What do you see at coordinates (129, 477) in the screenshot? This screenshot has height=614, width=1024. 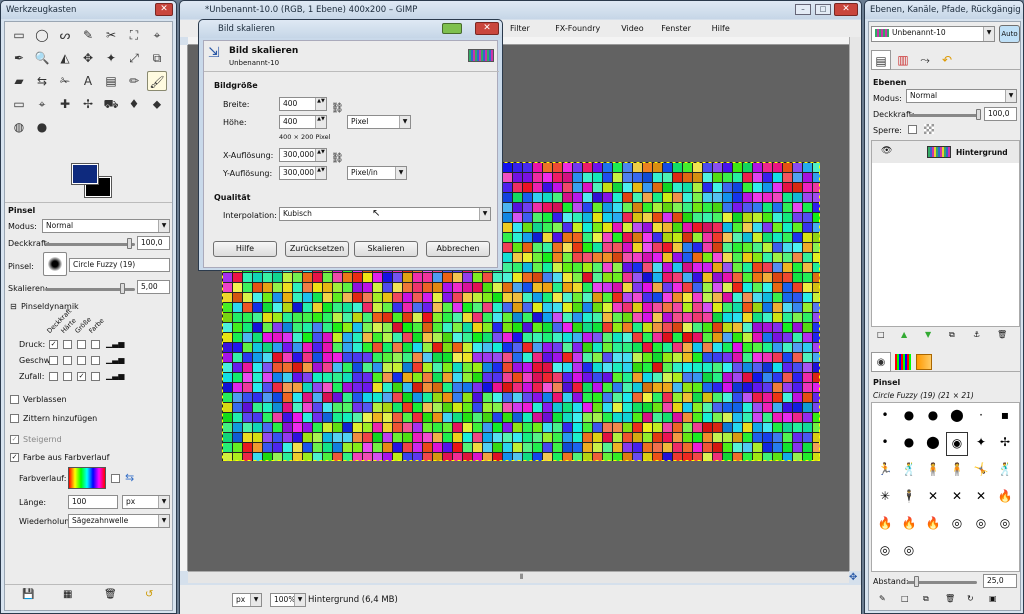 I see `swap-arrows-icon: ⇆` at bounding box center [129, 477].